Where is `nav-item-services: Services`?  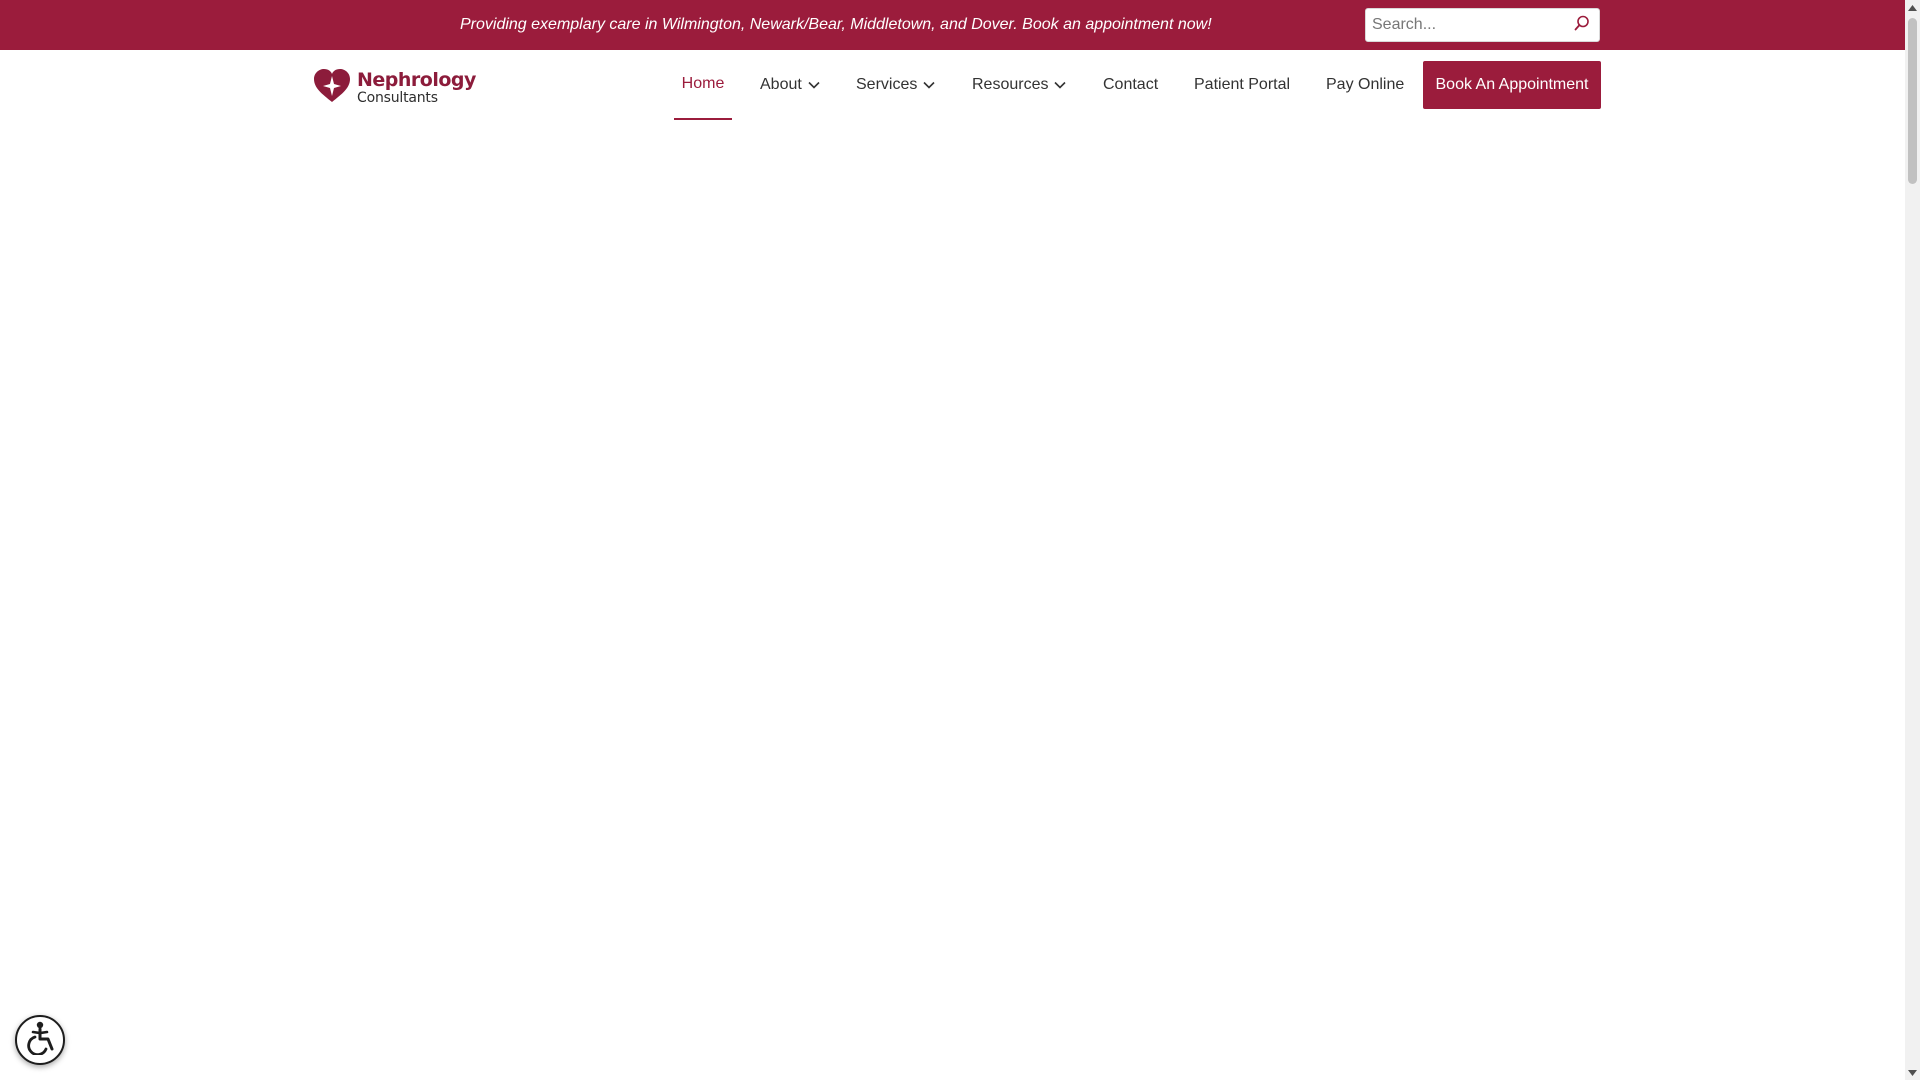 nav-item-services: Services is located at coordinates (895, 85).